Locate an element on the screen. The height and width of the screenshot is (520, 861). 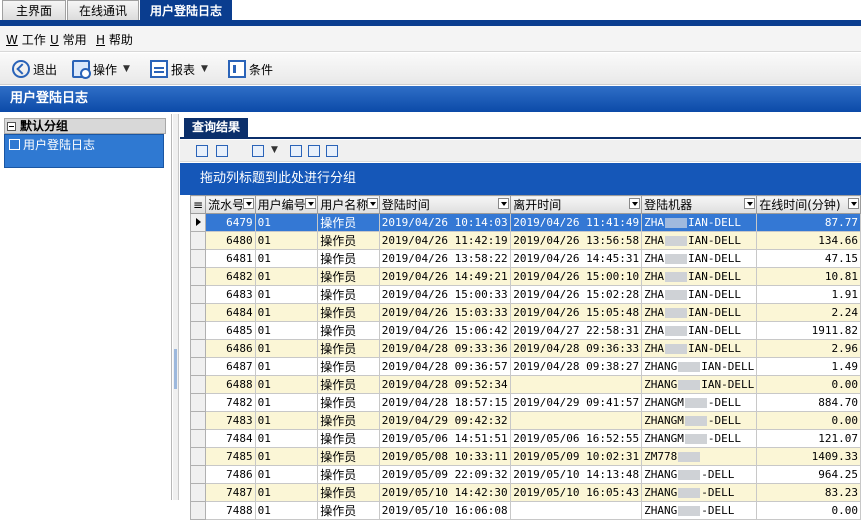
cell-id: 7485 is located at coordinates (230, 456).